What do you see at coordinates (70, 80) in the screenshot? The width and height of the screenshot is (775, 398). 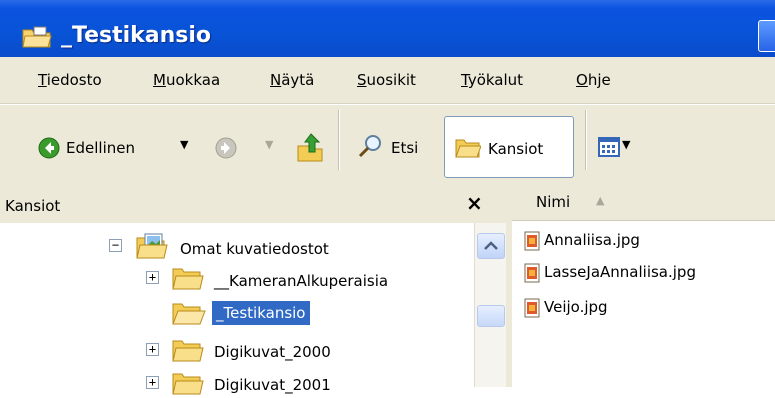 I see `menu-tiedosto: Tiedosto` at bounding box center [70, 80].